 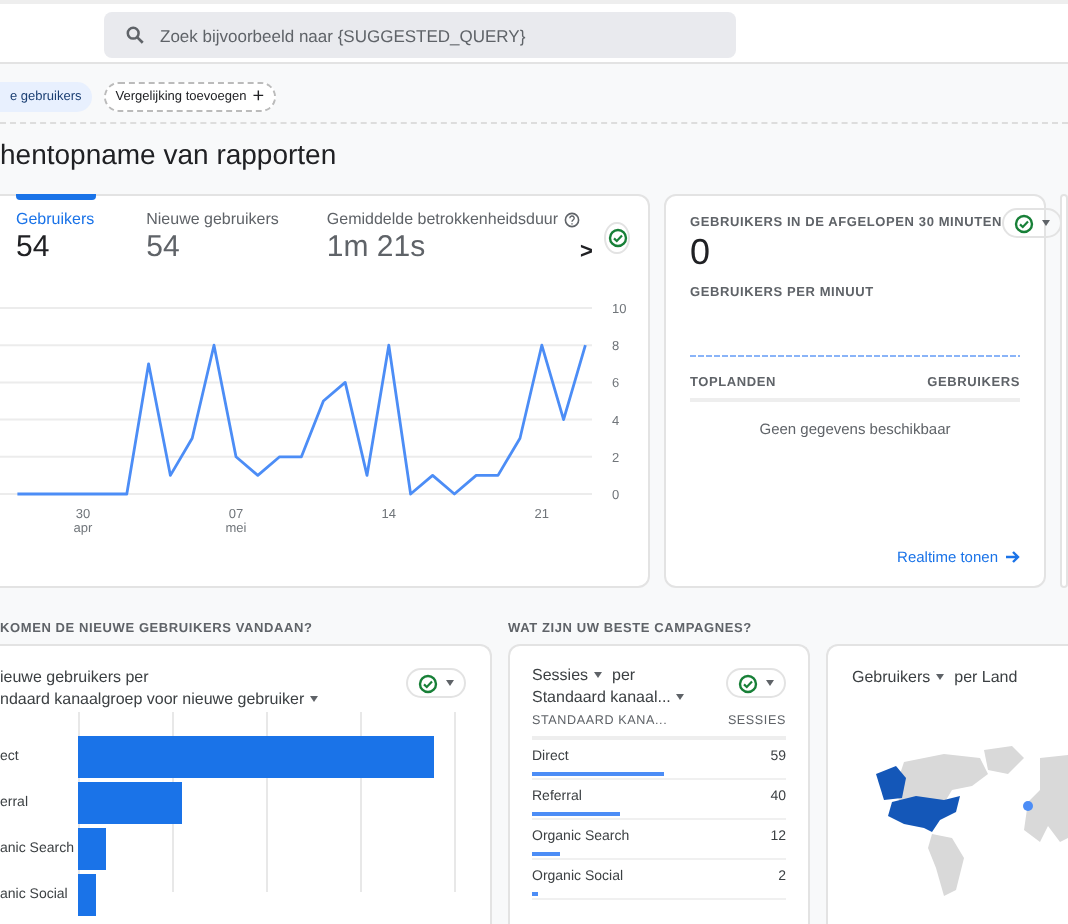 What do you see at coordinates (567, 675) in the screenshot?
I see `metric-dropdown: Sessies` at bounding box center [567, 675].